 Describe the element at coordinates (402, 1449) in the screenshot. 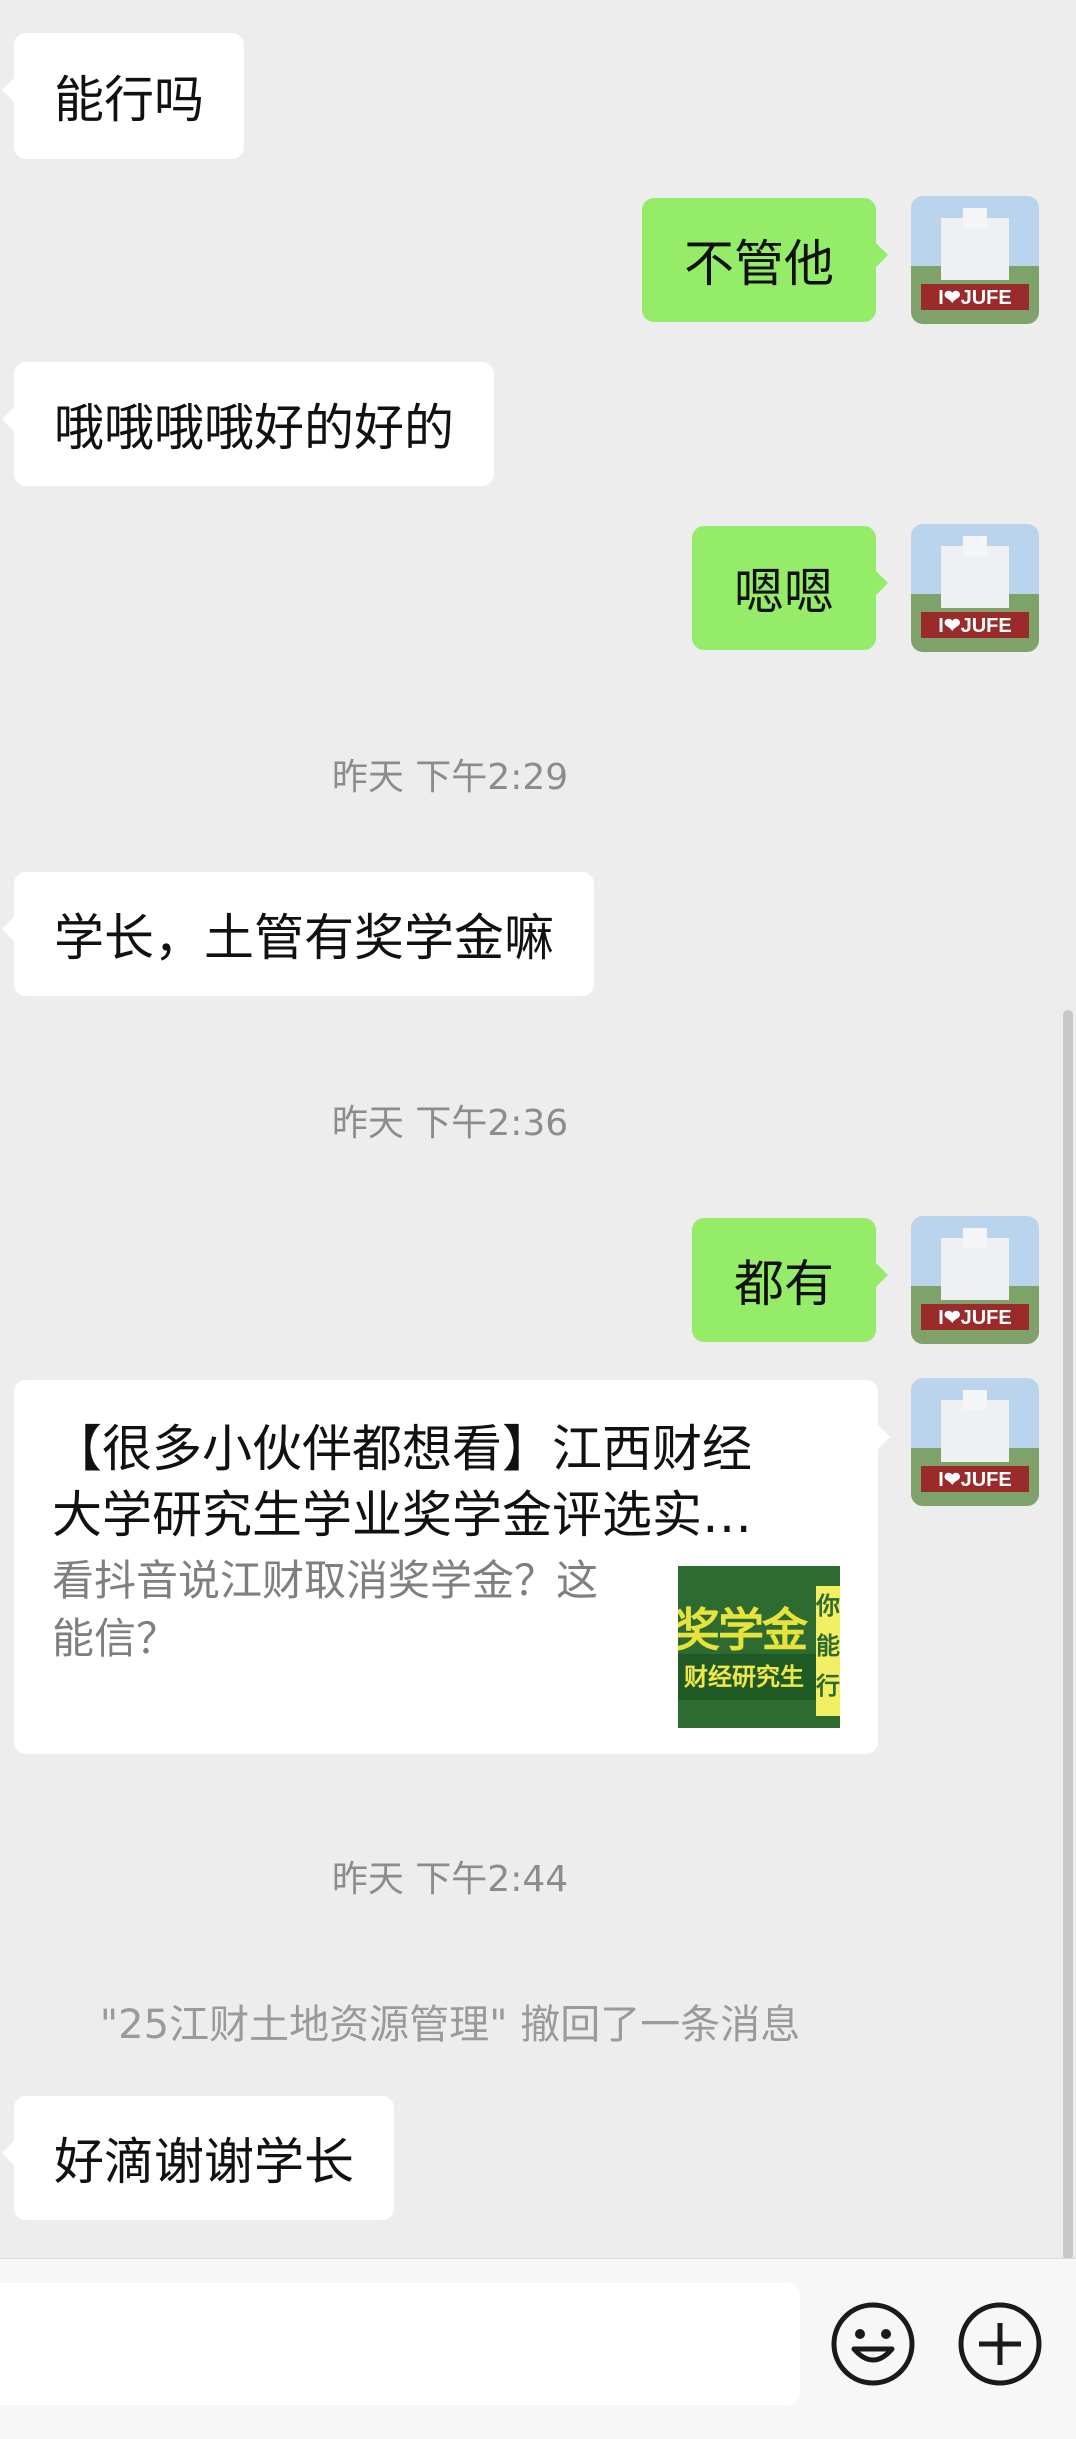

I see `article-title-line: 【很多小伙伴都想看】江西财经` at that location.